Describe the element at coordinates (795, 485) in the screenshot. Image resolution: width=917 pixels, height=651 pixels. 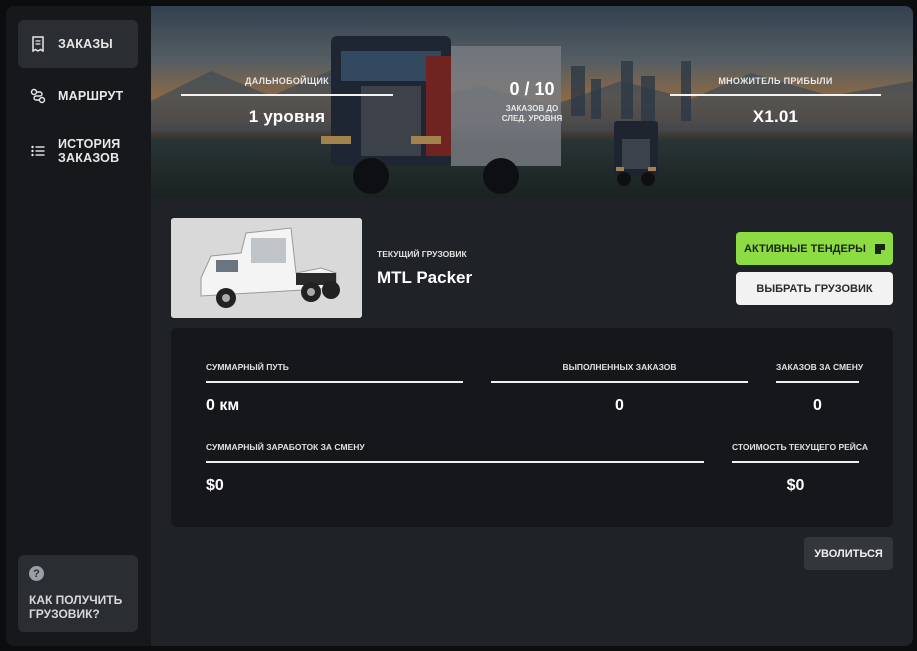
I see `current-trip-cost-value: $0` at that location.